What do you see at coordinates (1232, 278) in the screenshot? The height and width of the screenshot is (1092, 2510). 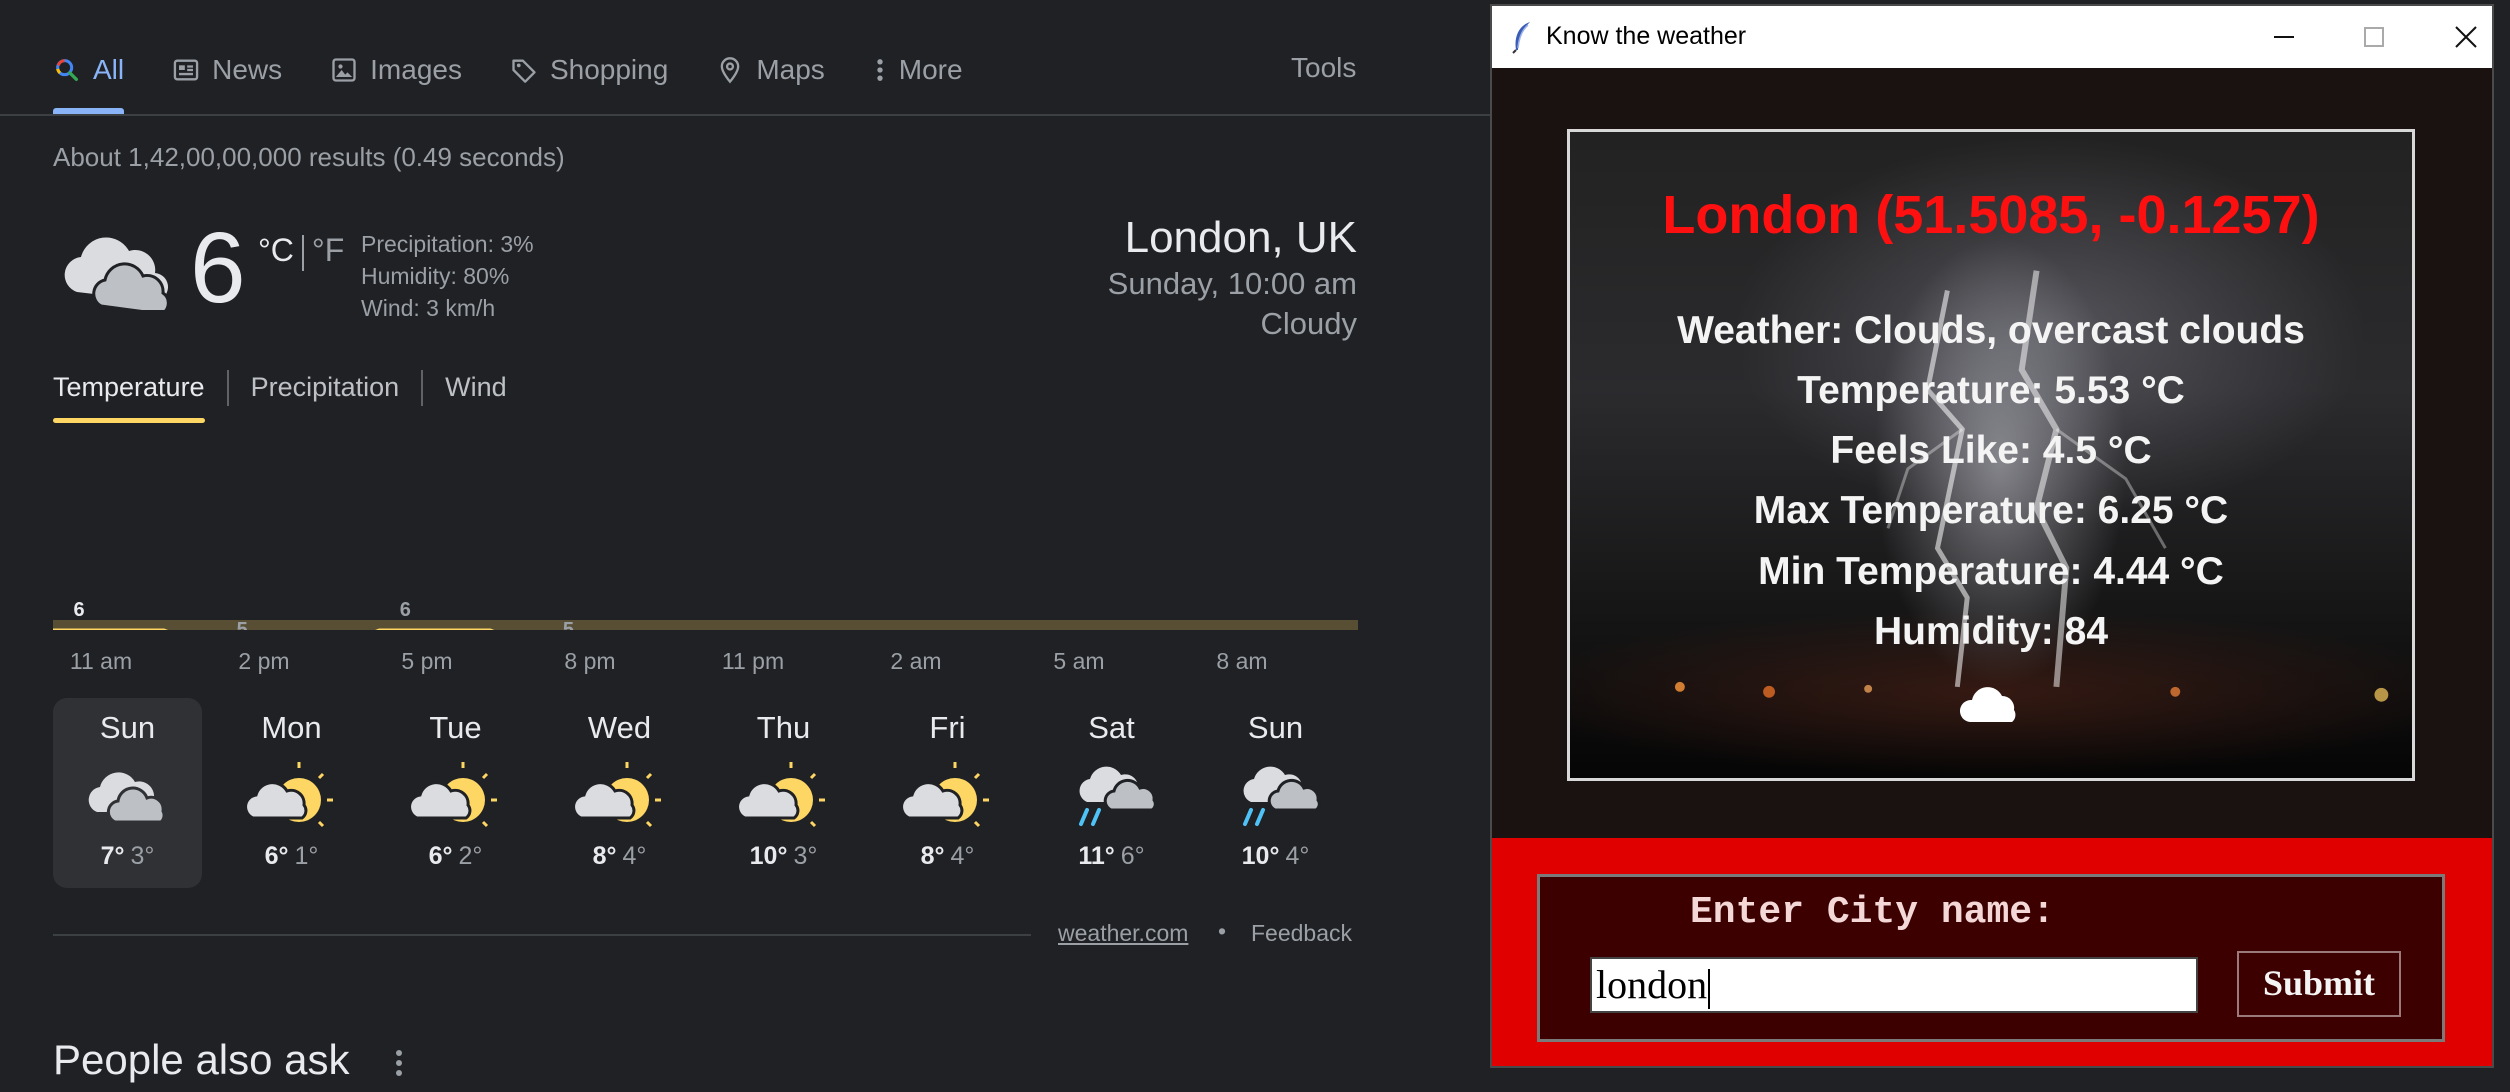 I see `location-block: London, UK Sunday, 10:00 am Cloudy` at bounding box center [1232, 278].